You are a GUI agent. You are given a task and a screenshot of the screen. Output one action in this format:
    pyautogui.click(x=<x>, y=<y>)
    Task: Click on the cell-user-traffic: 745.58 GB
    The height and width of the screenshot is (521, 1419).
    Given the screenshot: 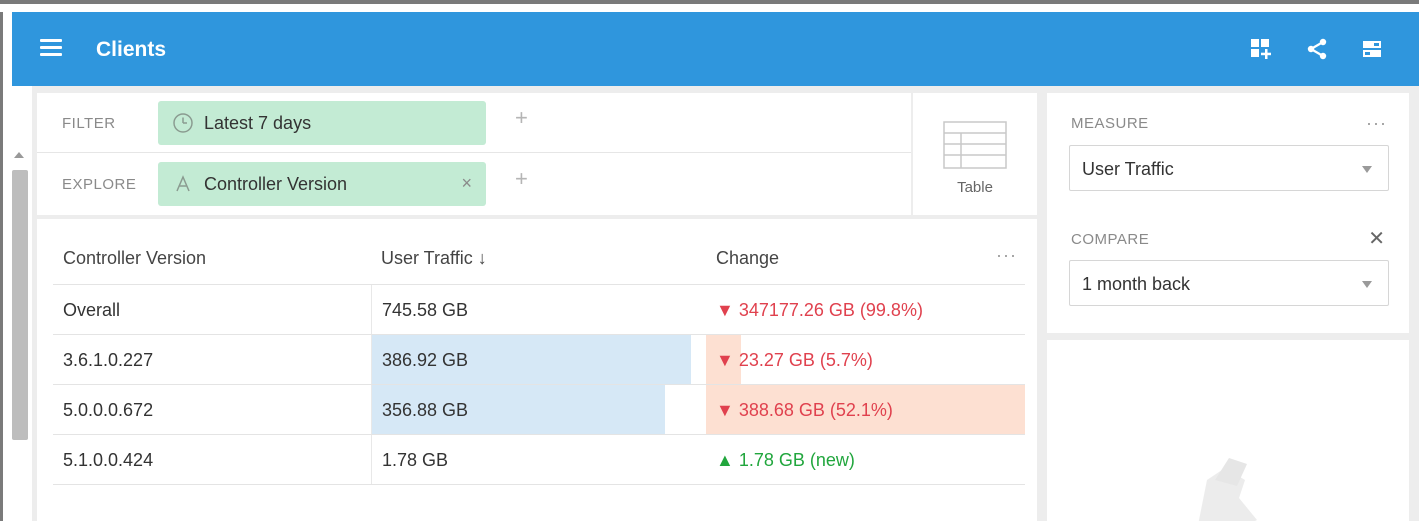 What is the action you would take?
    pyautogui.click(x=538, y=309)
    